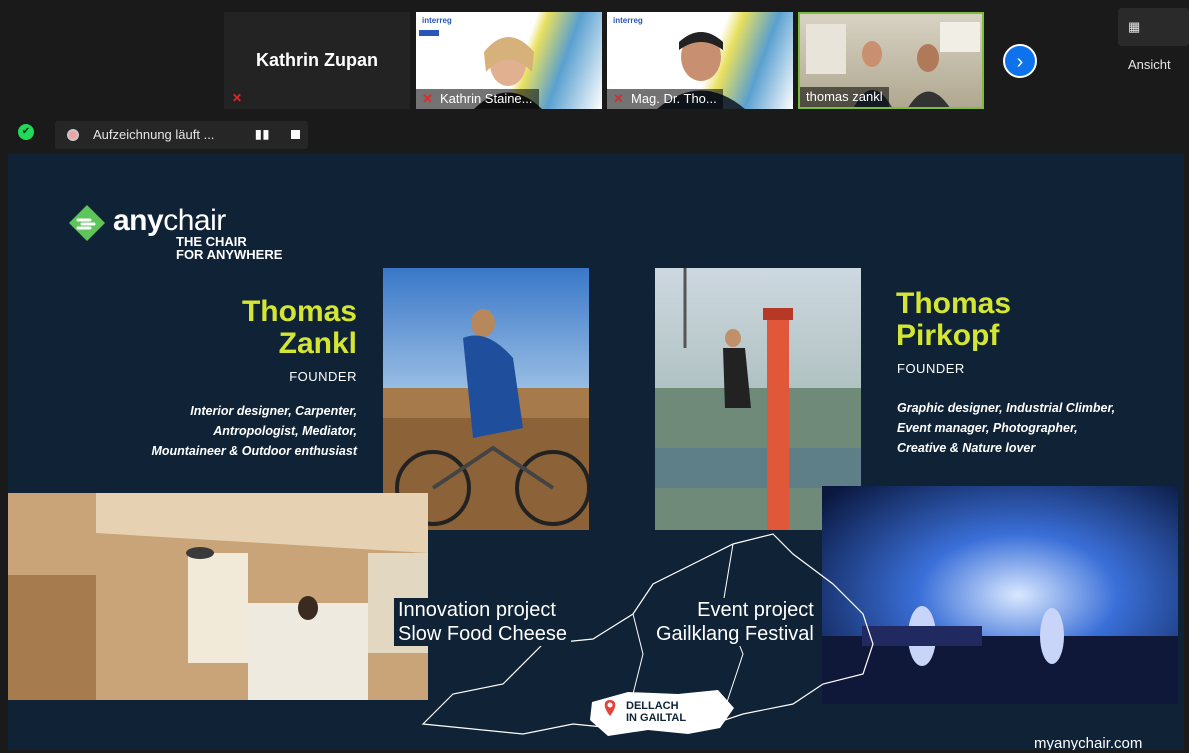 This screenshot has width=1189, height=753. Describe the element at coordinates (954, 303) in the screenshot. I see `person2-first-name: Thomas` at that location.